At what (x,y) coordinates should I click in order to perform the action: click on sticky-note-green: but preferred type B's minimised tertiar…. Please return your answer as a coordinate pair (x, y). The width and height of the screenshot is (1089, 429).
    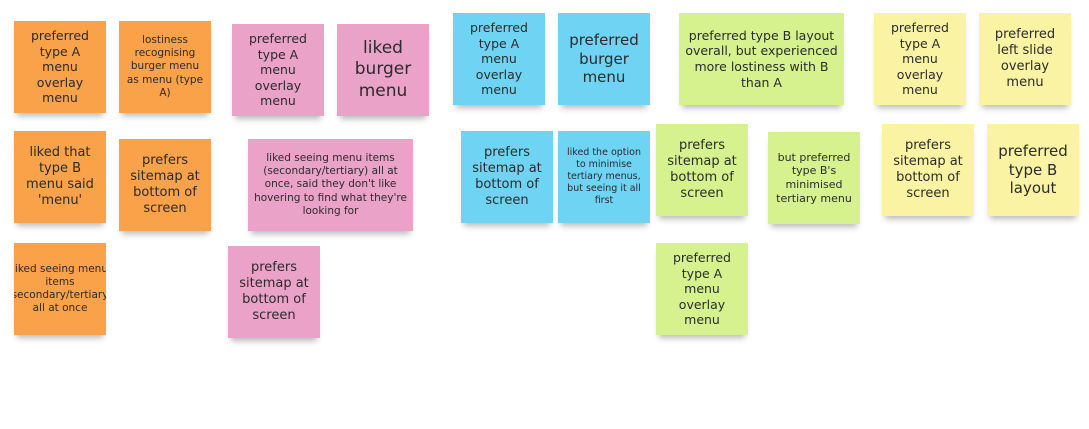
    Looking at the image, I should click on (814, 178).